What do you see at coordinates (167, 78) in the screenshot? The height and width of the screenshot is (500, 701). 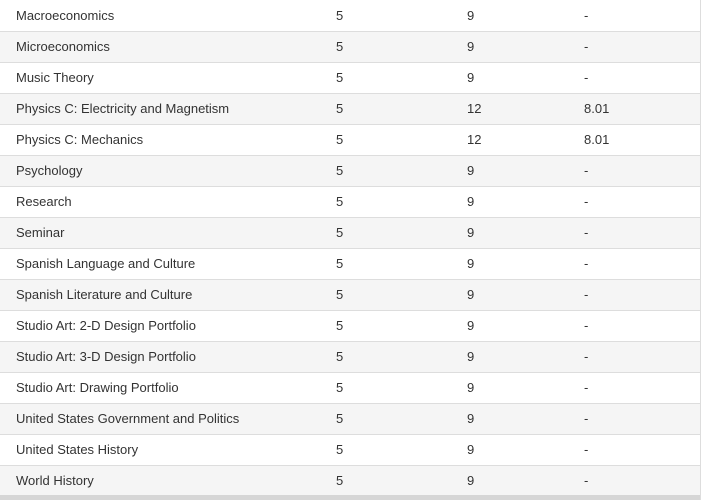 I see `course-name-cell: Music Theory` at bounding box center [167, 78].